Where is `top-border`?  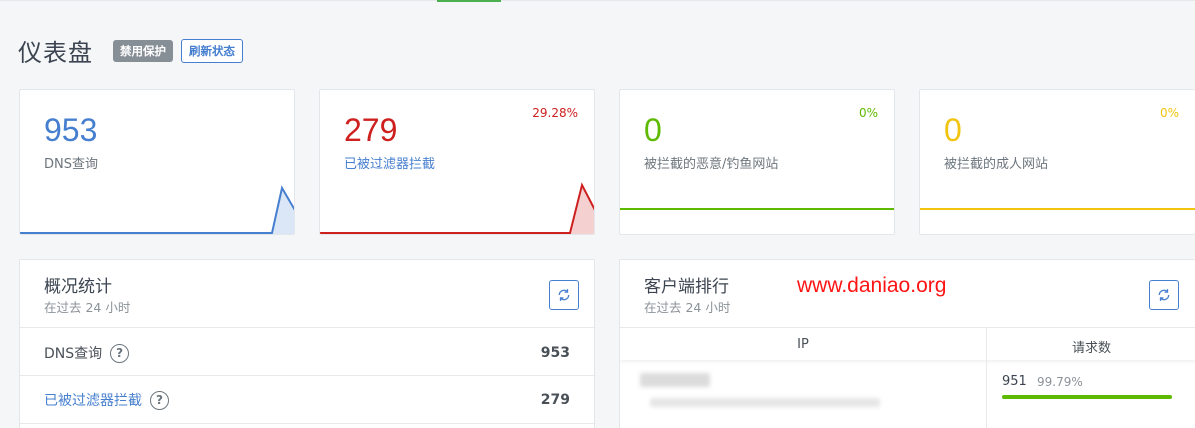 top-border is located at coordinates (597, 0).